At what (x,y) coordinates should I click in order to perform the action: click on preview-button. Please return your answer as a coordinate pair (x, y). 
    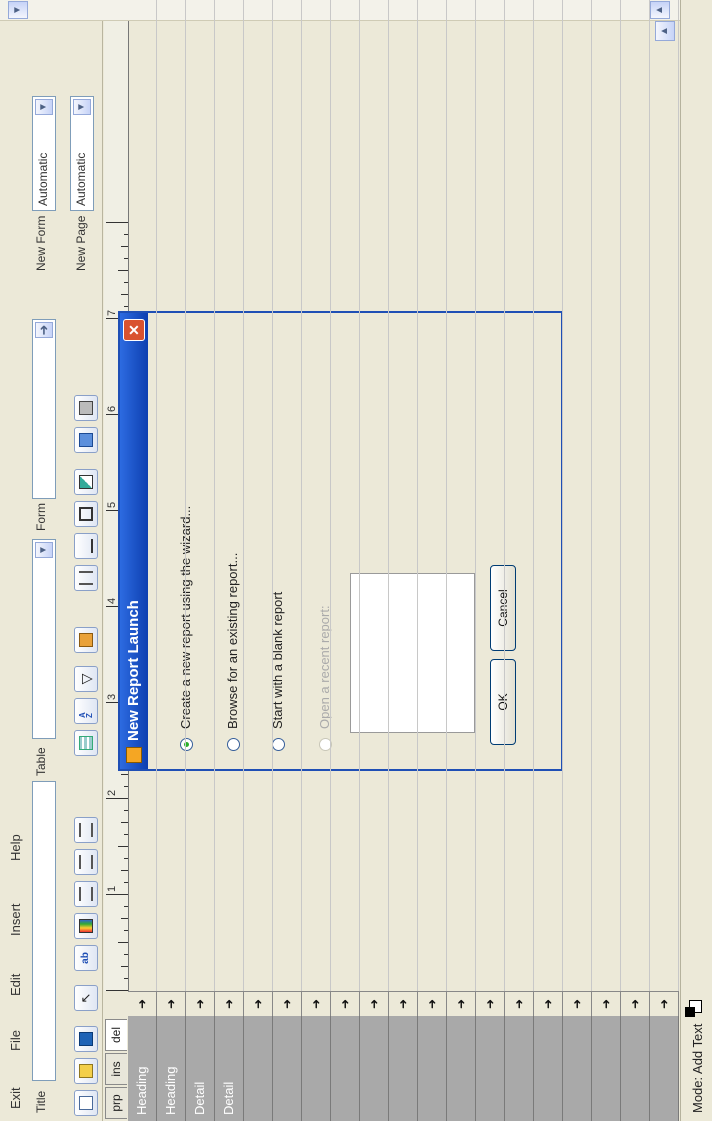
    Looking at the image, I should click on (86, 440).